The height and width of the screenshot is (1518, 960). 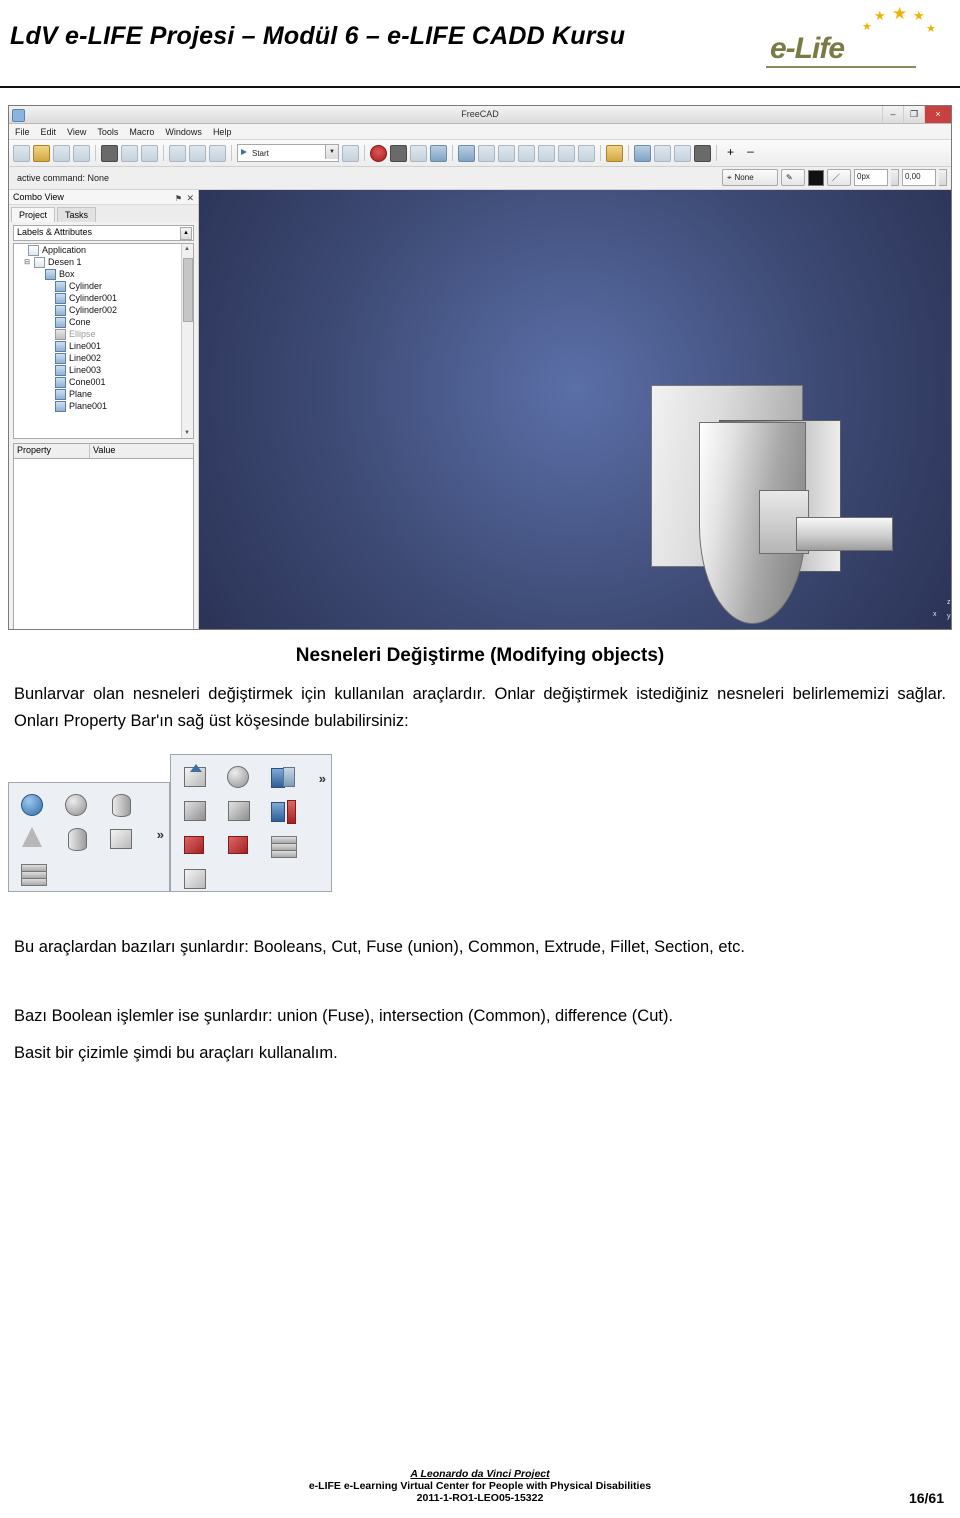 I want to click on new-document-icon, so click(x=21, y=153).